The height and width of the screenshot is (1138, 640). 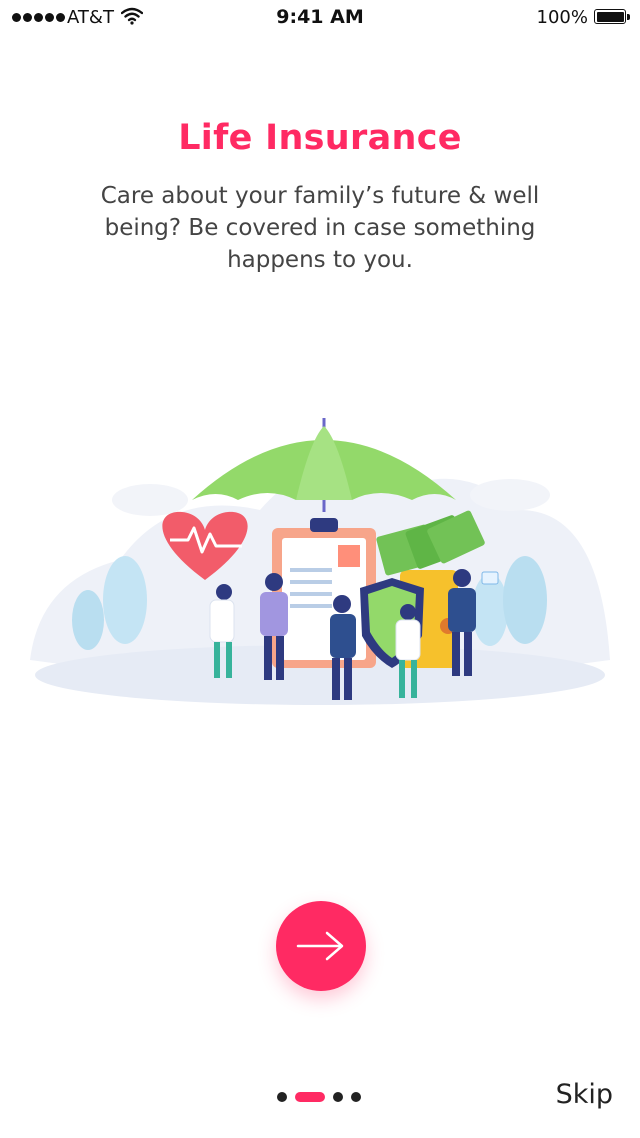 I want to click on next-button, so click(x=321, y=946).